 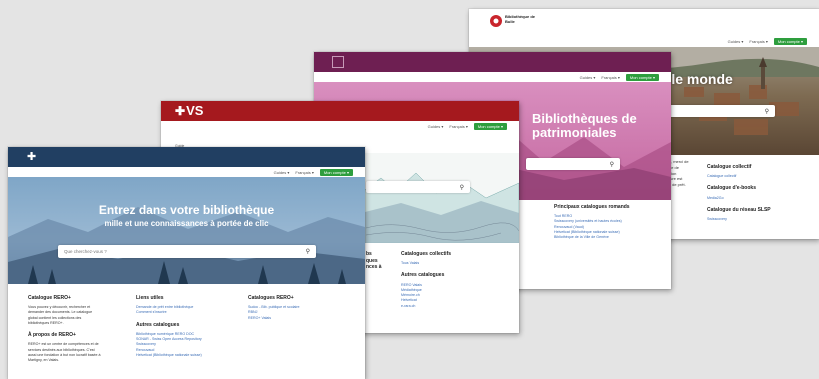 I want to click on column-title: Catalogue collectif, so click(x=729, y=167).